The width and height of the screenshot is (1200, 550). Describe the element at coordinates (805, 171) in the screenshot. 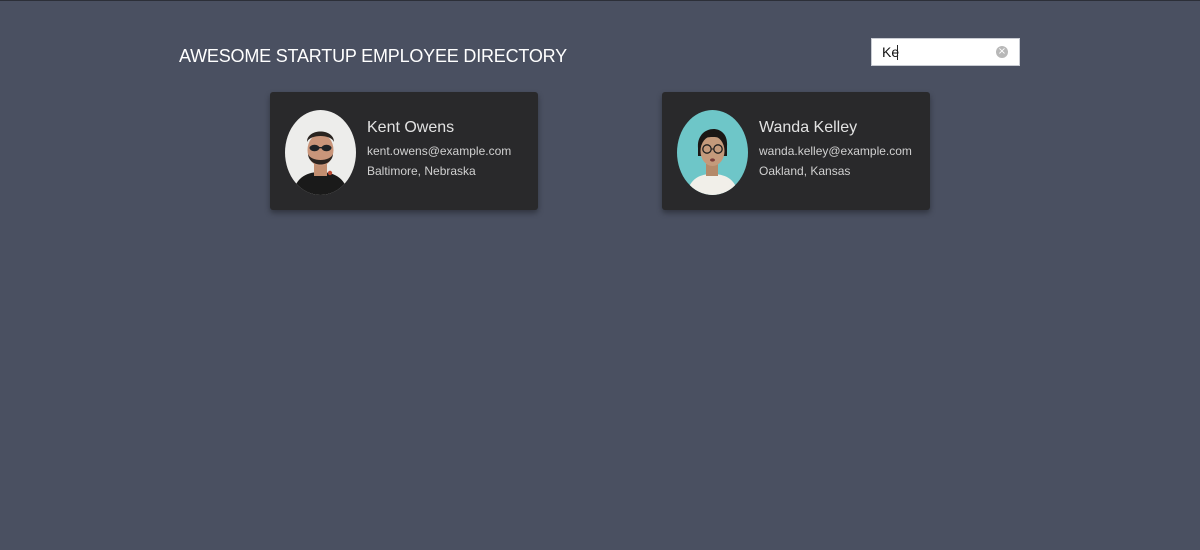

I see `employee-location: Oakland, Kansas` at that location.